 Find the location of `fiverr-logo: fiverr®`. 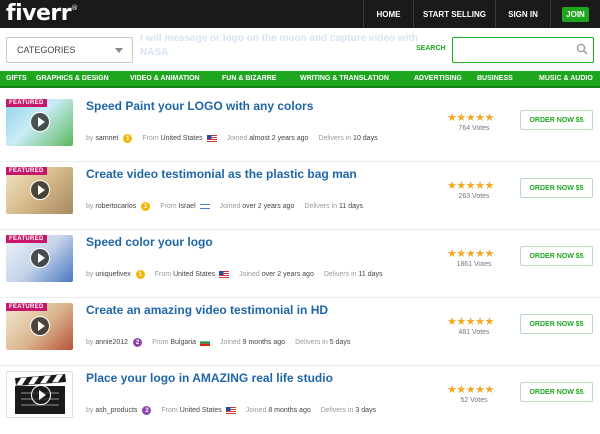

fiverr-logo: fiverr® is located at coordinates (42, 13).